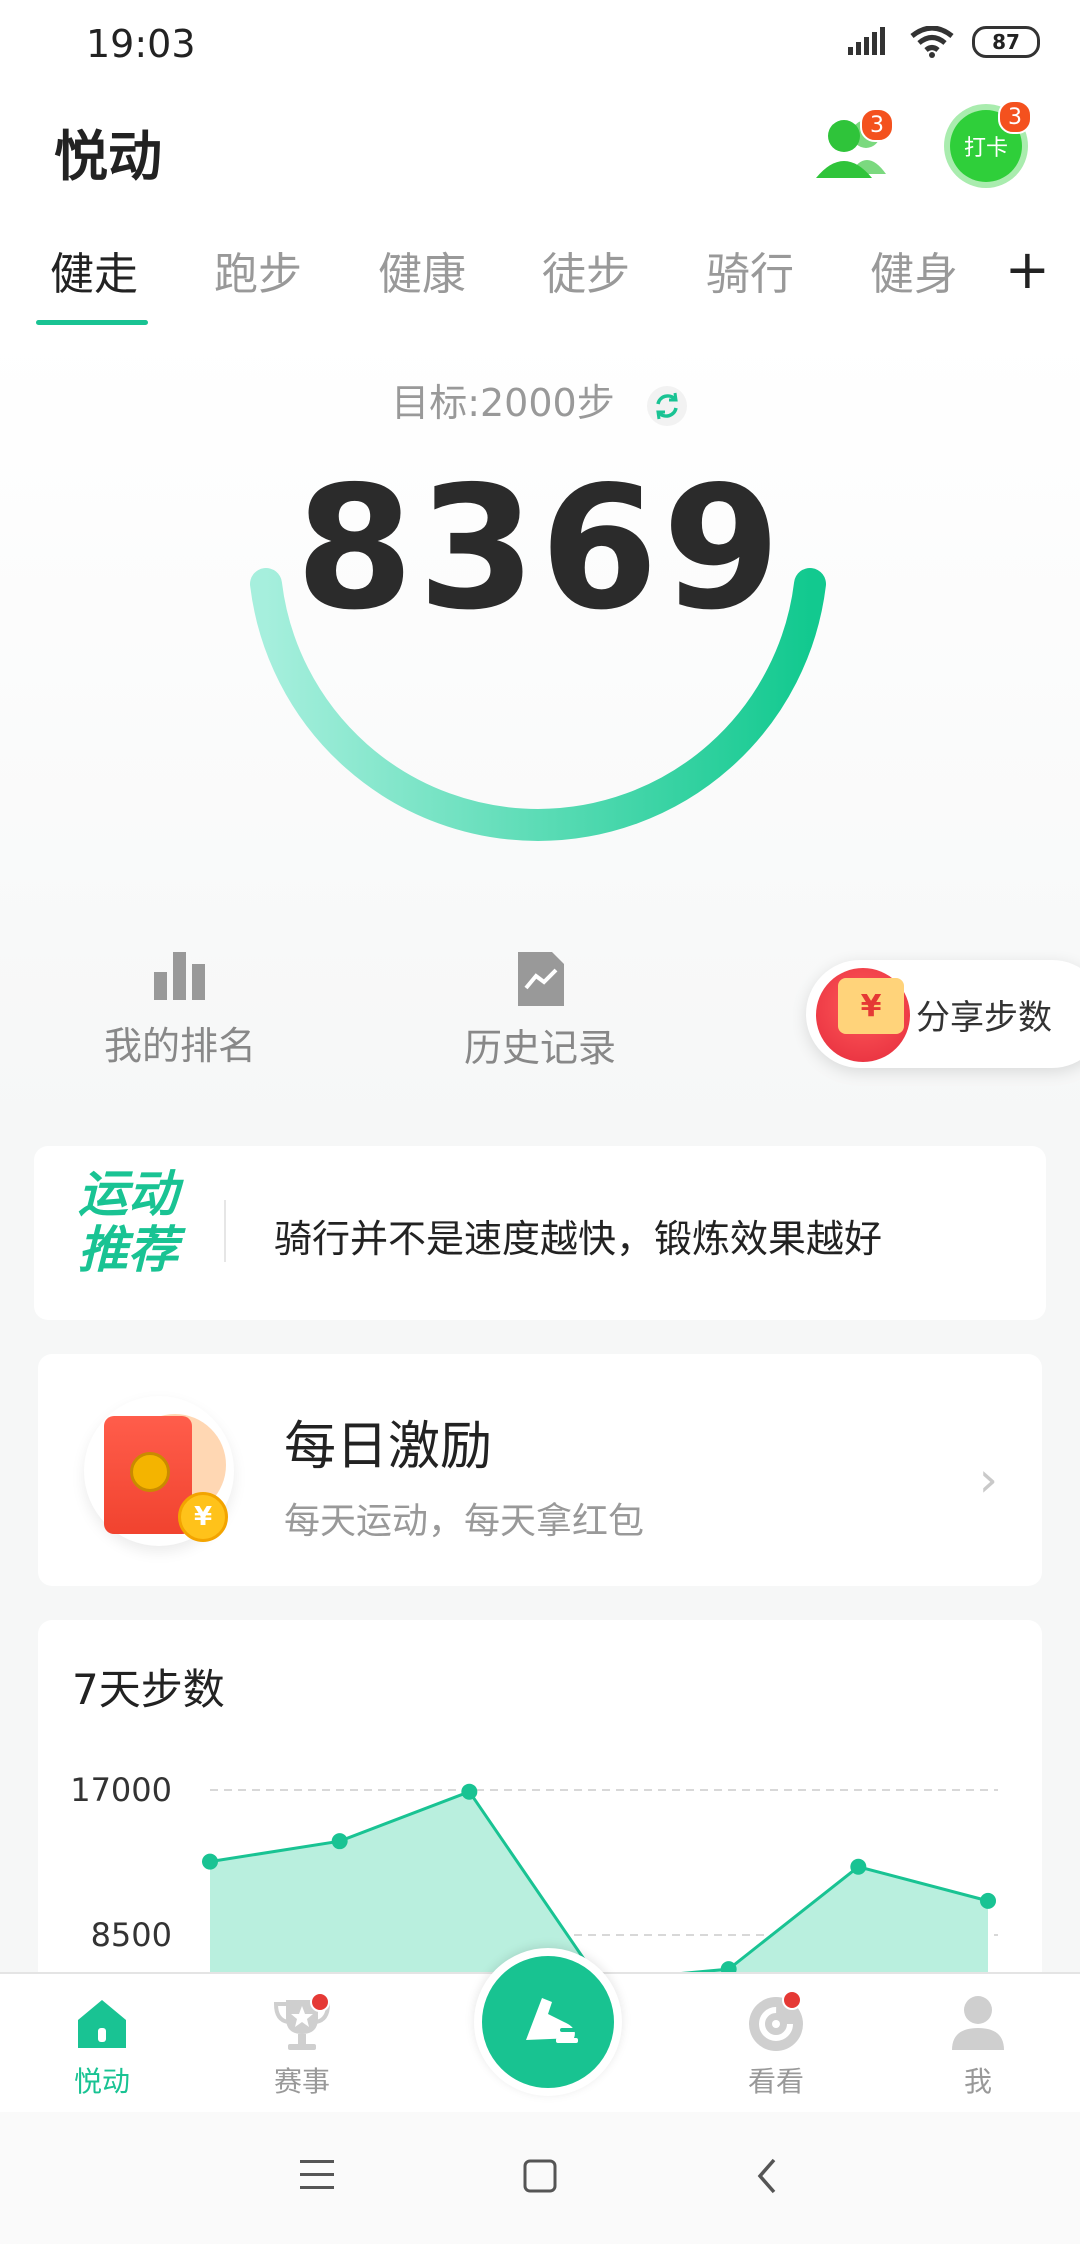  What do you see at coordinates (318, 2175) in the screenshot?
I see `menu-icon` at bounding box center [318, 2175].